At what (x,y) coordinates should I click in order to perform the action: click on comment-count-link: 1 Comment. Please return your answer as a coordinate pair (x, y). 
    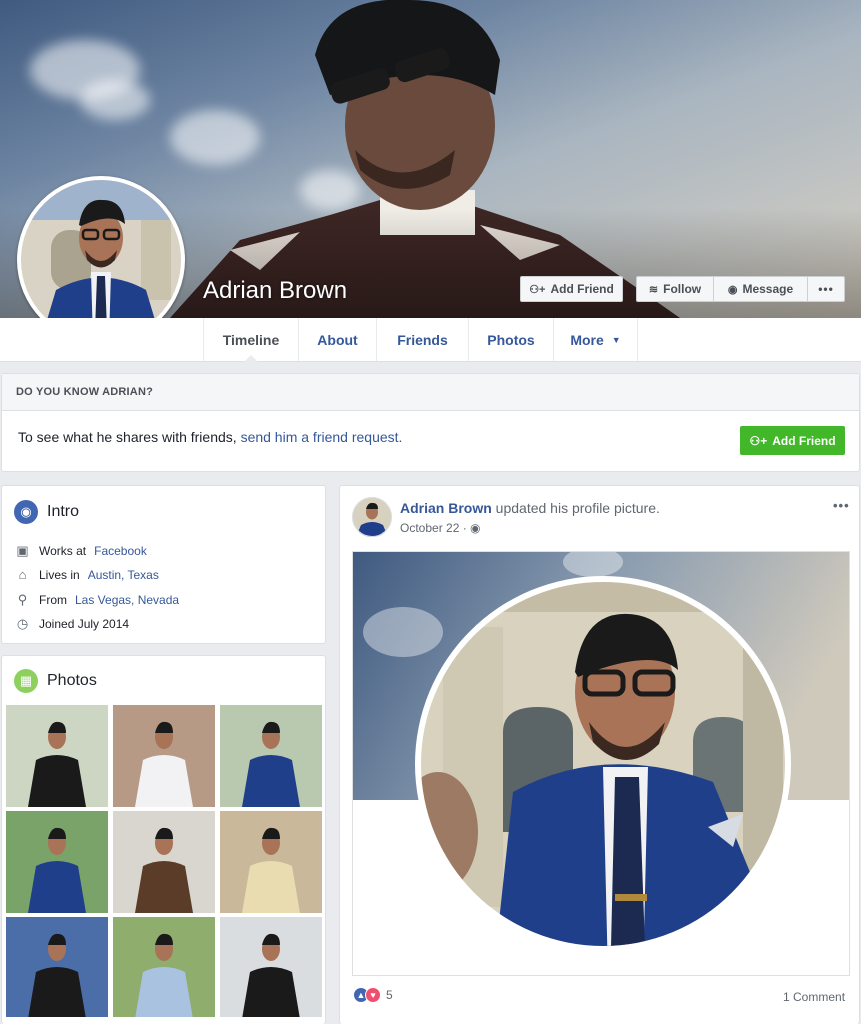
    Looking at the image, I should click on (814, 997).